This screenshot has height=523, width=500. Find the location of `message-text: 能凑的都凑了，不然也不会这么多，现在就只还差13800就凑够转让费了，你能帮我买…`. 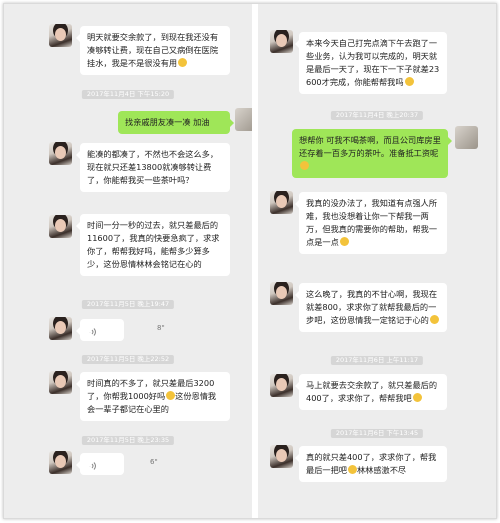

message-text: 能凑的都凑了，不然也不会这么多，现在就只还差13800就凑够转让费了，你能帮我买… is located at coordinates (153, 167).